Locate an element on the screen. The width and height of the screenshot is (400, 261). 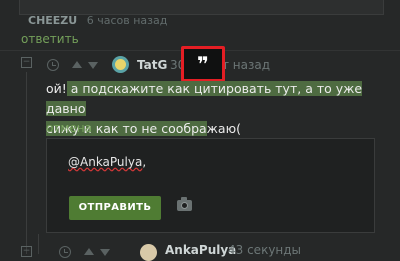
reply-text: @AnkaPulya, is located at coordinates (107, 162).